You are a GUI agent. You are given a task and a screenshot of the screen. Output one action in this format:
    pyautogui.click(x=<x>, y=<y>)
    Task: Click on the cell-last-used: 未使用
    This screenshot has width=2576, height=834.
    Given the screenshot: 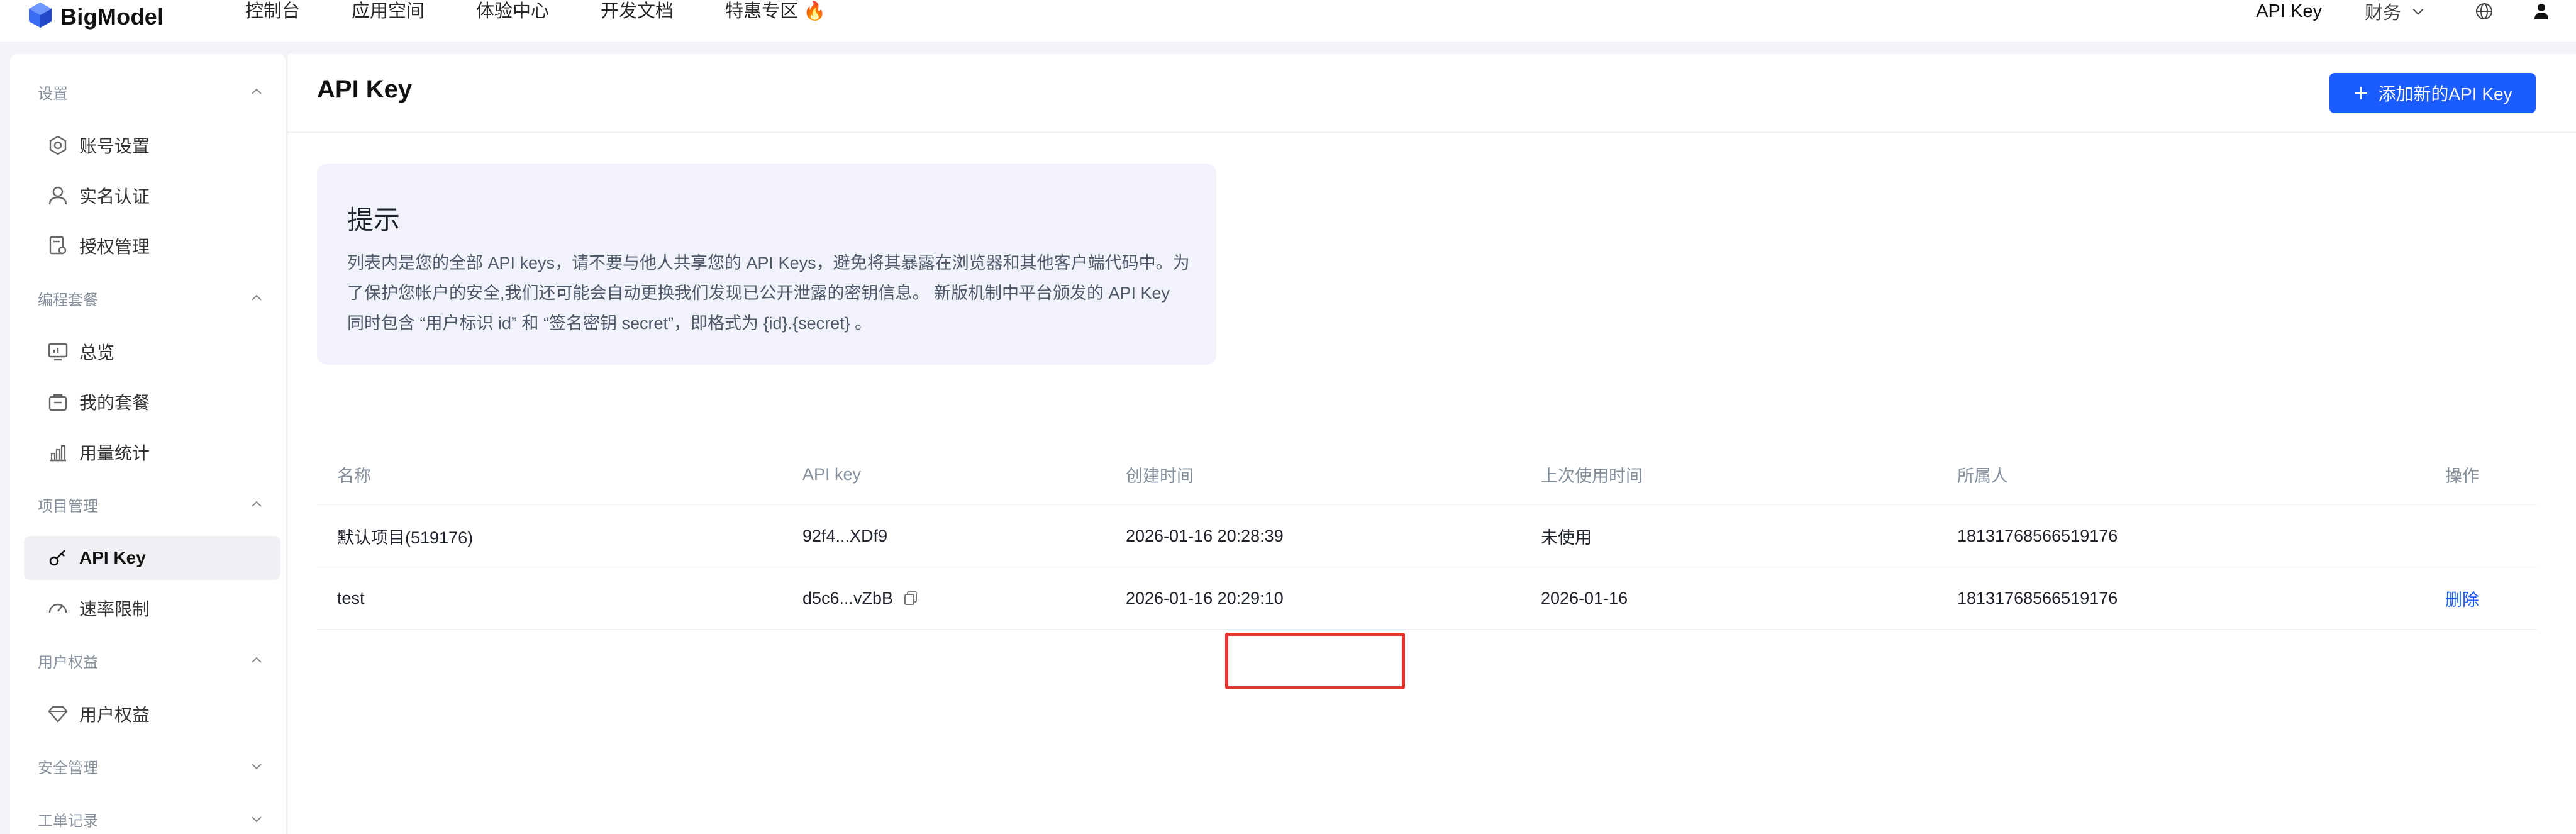 What is the action you would take?
    pyautogui.click(x=1566, y=538)
    